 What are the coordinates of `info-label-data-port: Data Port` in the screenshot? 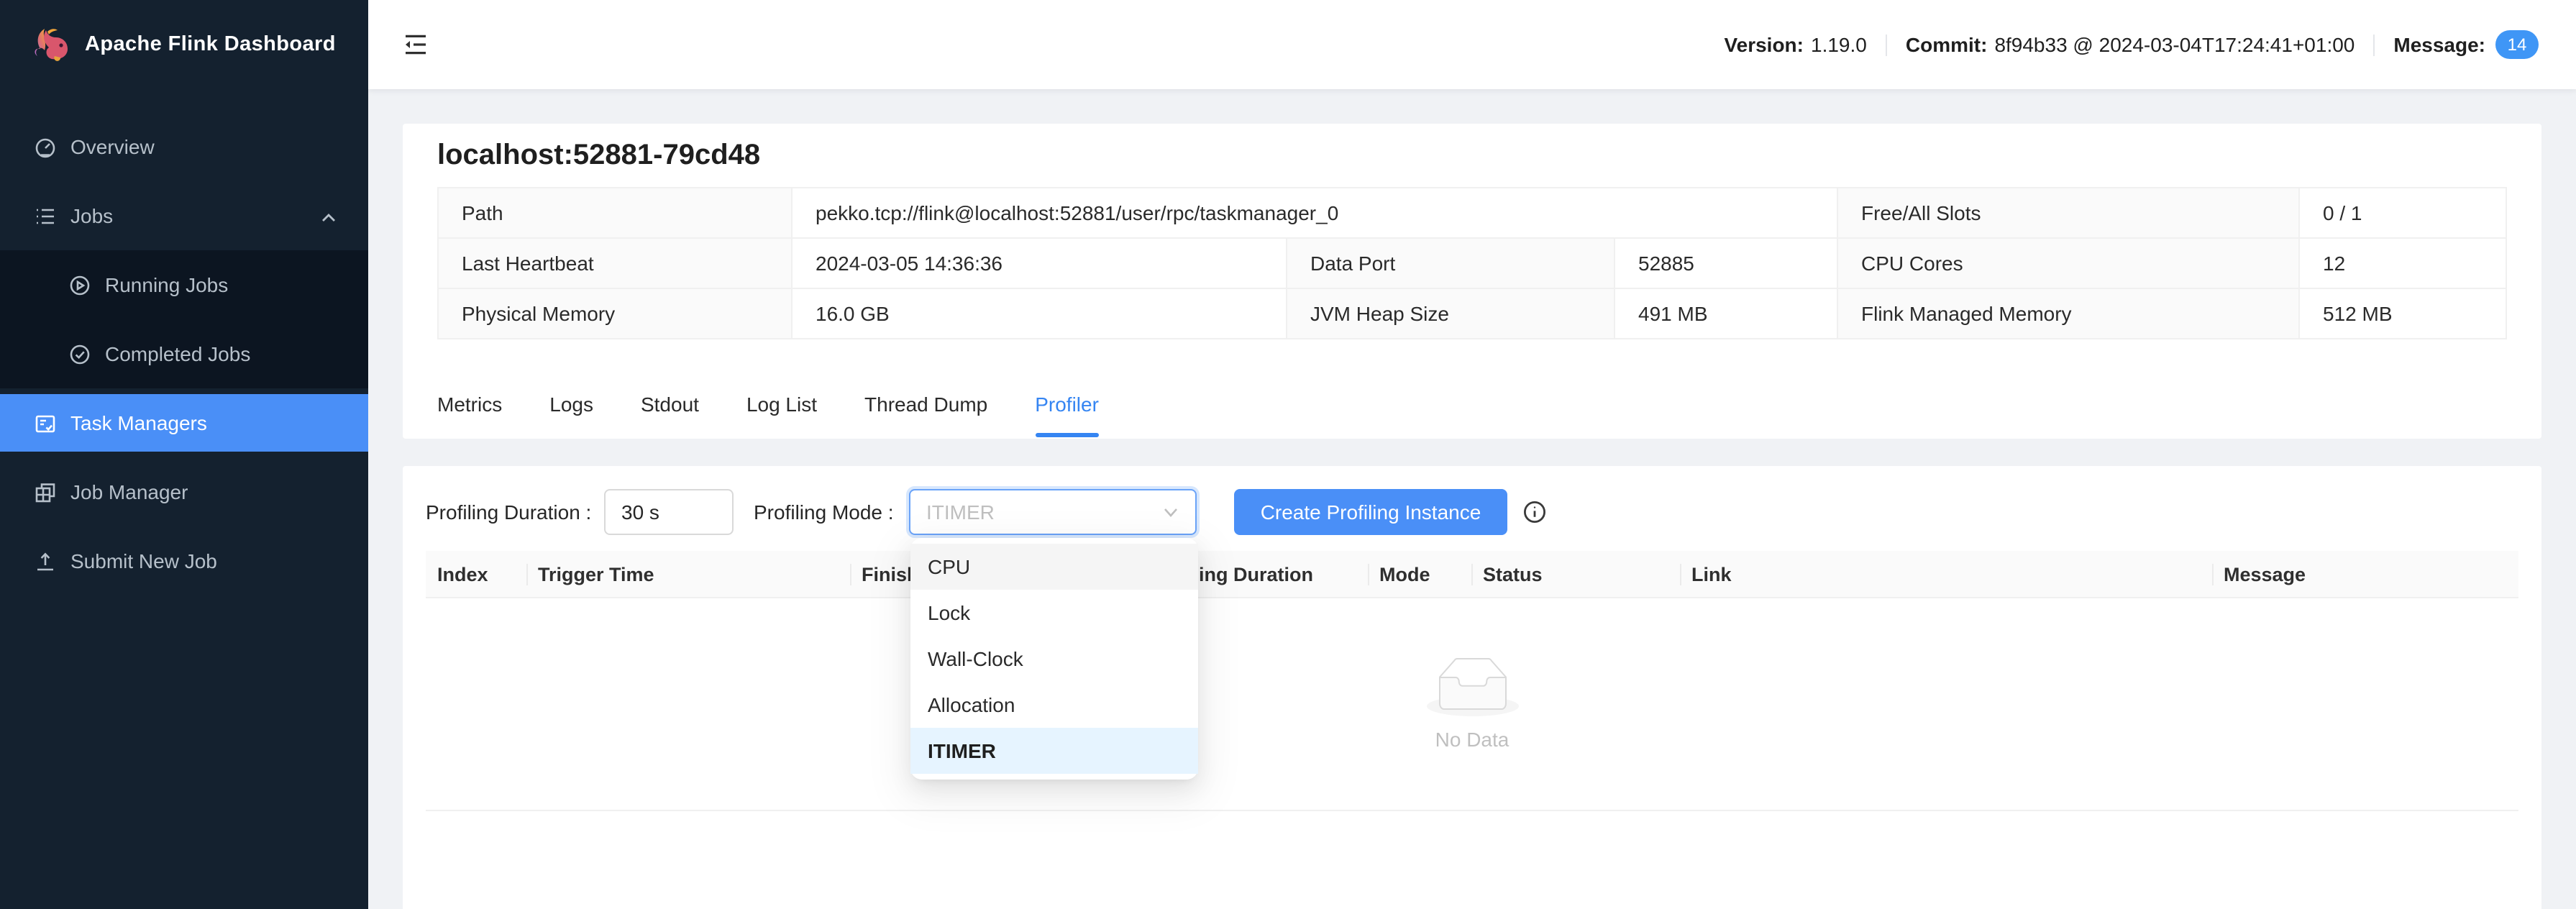 It's located at (1451, 263).